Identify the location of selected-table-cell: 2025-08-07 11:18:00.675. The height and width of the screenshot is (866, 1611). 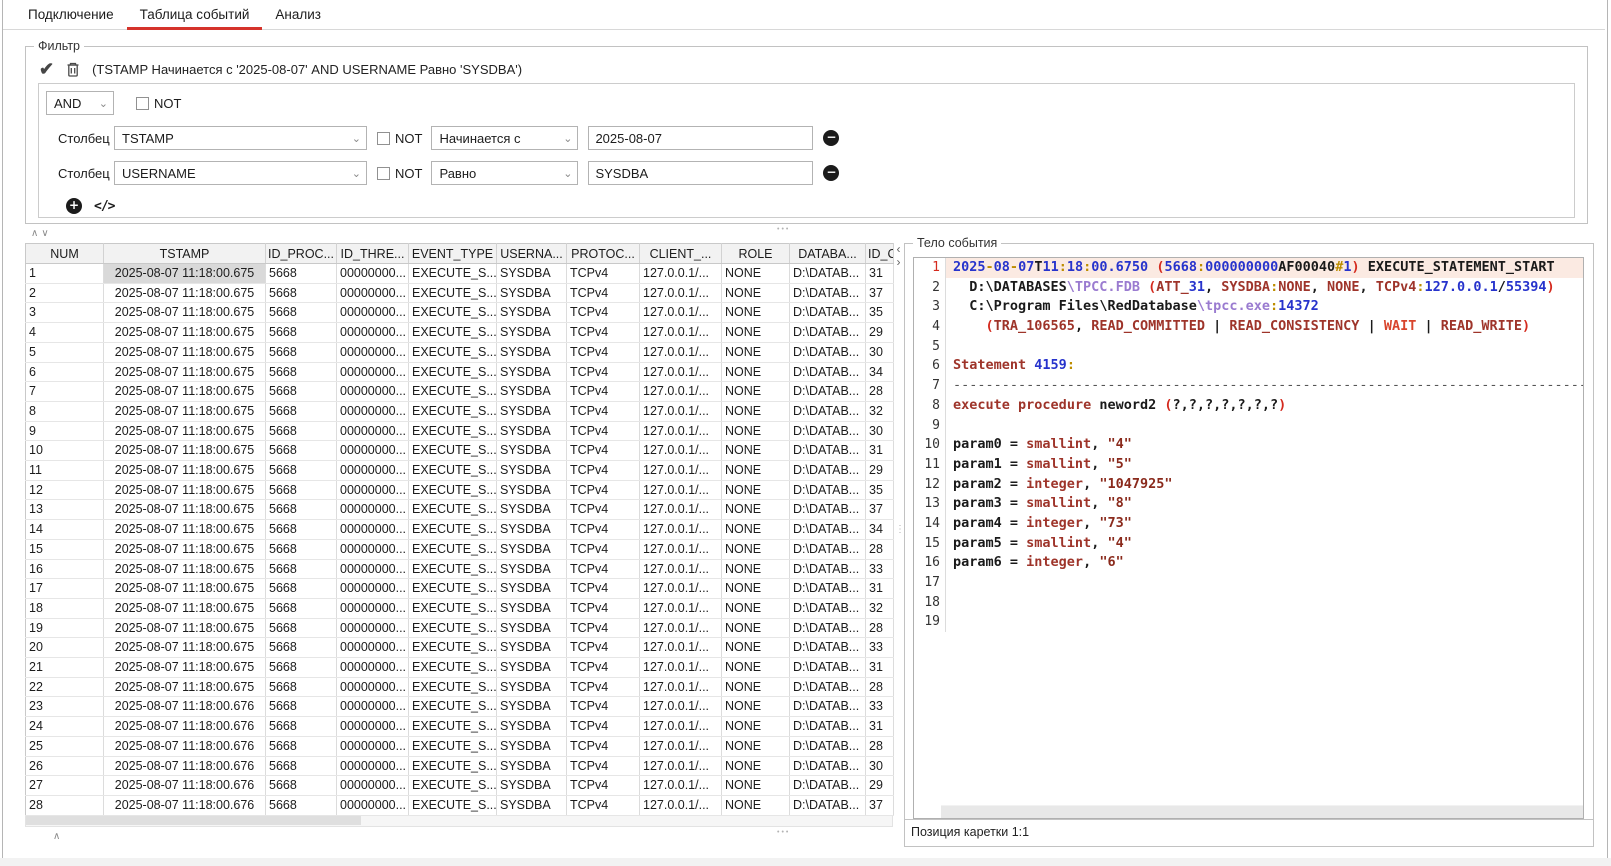
(184, 273).